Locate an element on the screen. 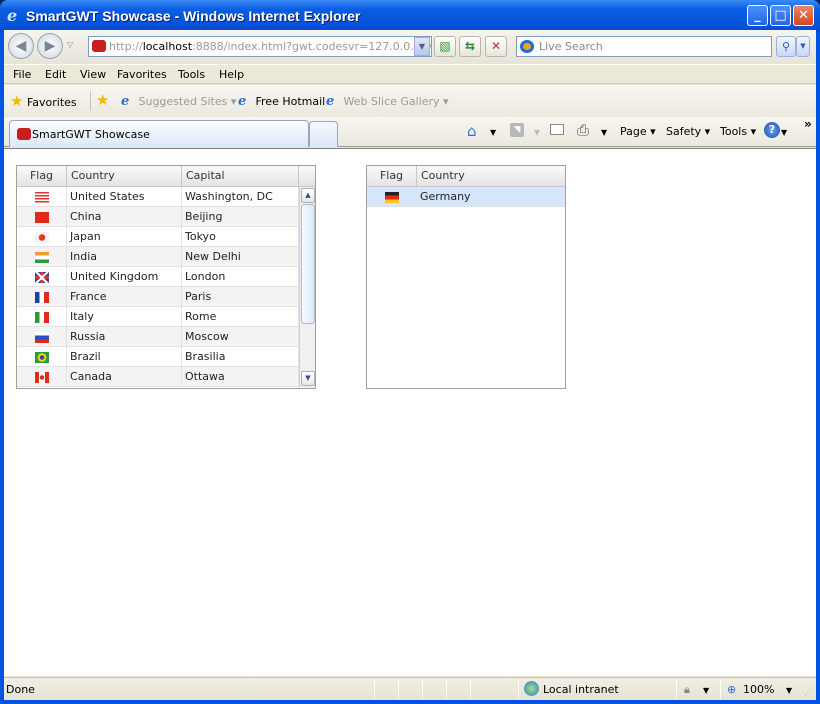 Image resolution: width=820 pixels, height=704 pixels. scroll-up-button: ▲ is located at coordinates (308, 195).